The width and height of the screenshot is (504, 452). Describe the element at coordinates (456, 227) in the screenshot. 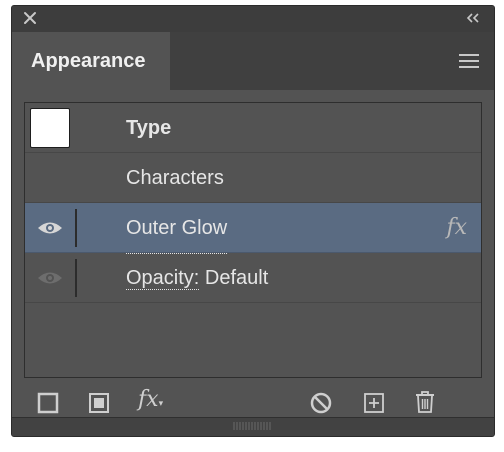

I see `fx-icon: fx` at that location.